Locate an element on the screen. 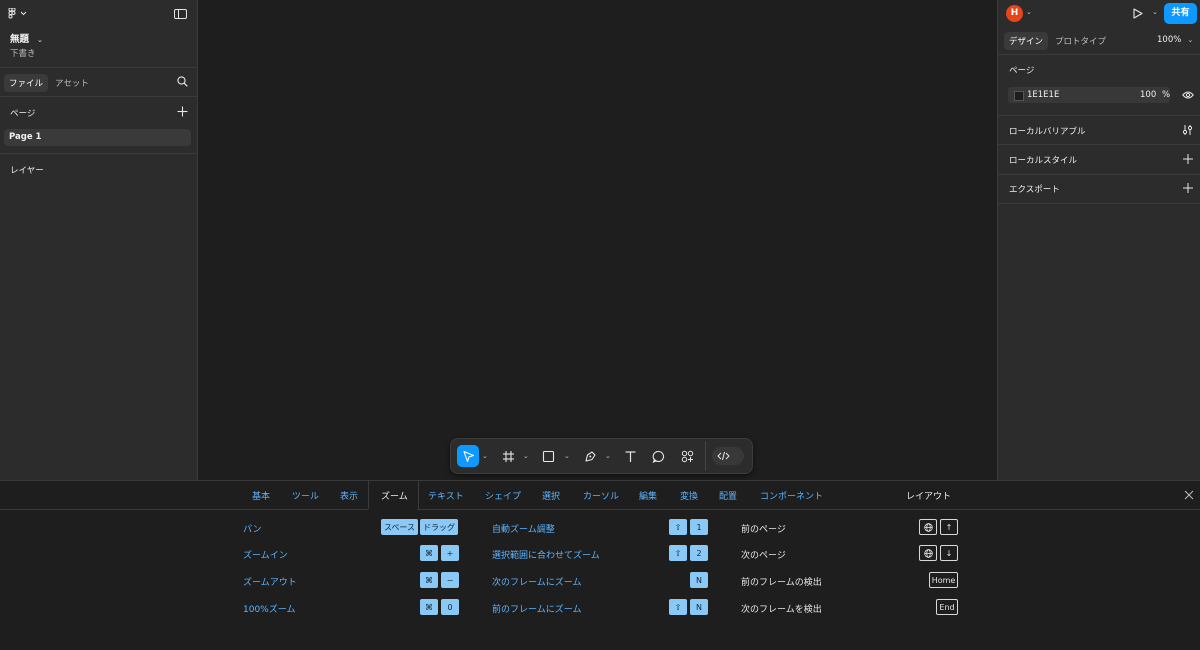 The height and width of the screenshot is (650, 1200). text-tool-button is located at coordinates (630, 456).